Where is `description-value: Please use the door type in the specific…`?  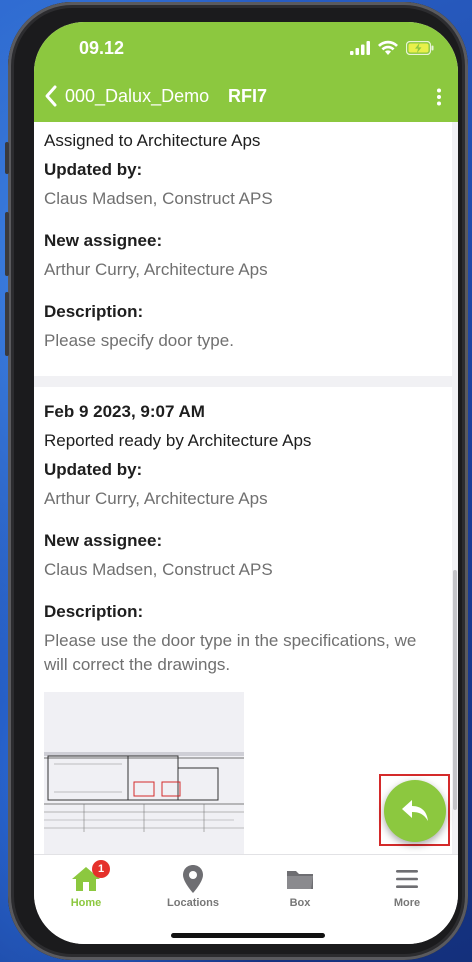
description-value: Please use the door type in the specific… is located at coordinates (230, 652).